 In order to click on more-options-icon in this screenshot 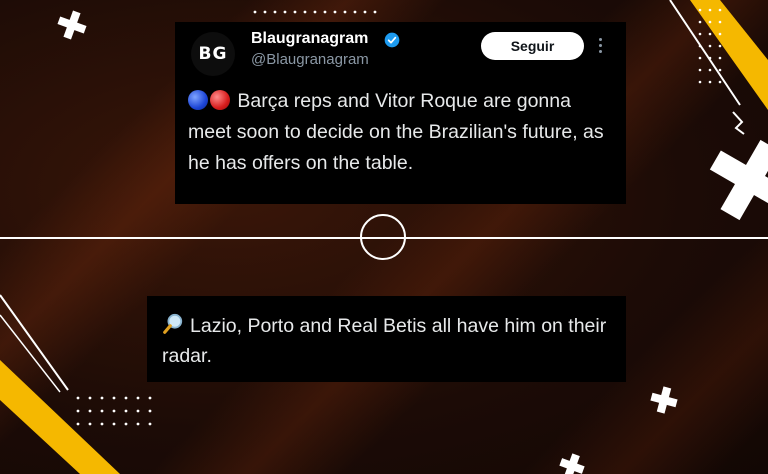, I will do `click(601, 46)`.